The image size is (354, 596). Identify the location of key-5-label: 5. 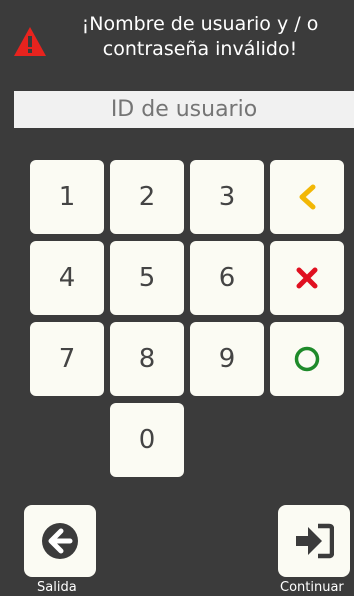
(147, 278).